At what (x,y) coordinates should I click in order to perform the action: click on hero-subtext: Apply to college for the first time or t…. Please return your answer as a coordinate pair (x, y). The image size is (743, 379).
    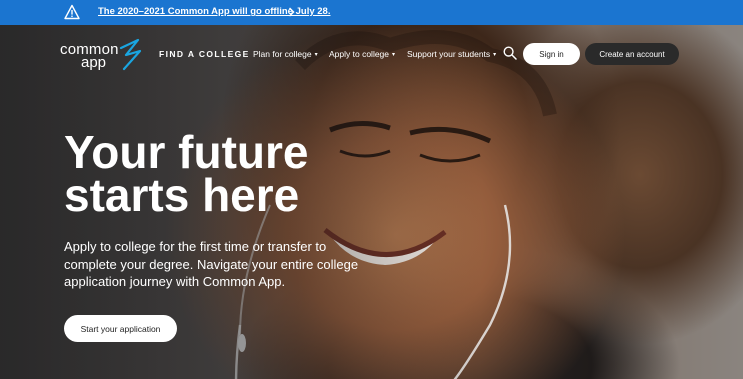
    Looking at the image, I should click on (211, 264).